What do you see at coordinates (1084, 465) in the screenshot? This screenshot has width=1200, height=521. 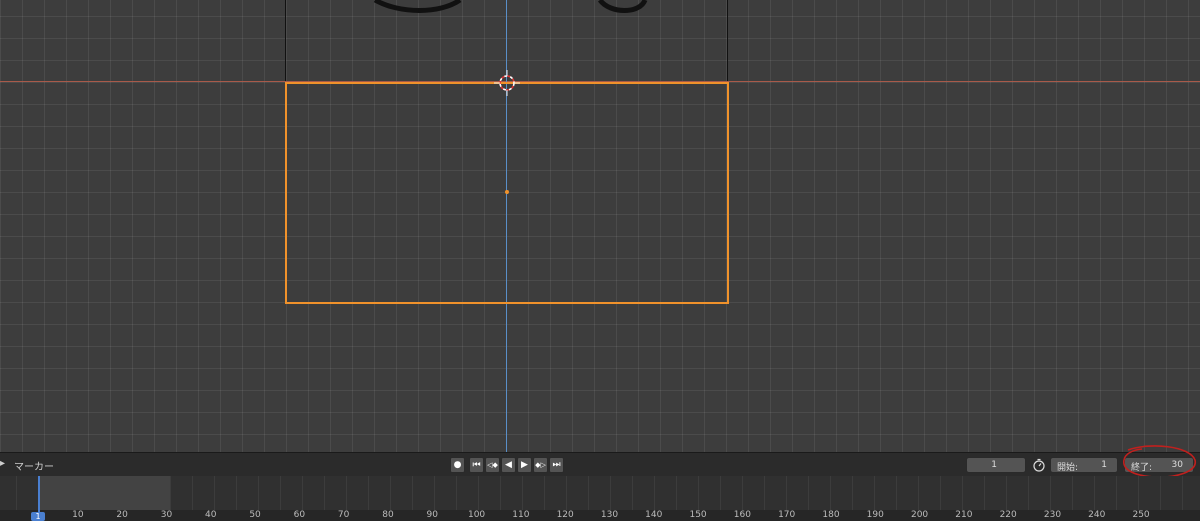 I see `start-frame-field: 開始: 1` at bounding box center [1084, 465].